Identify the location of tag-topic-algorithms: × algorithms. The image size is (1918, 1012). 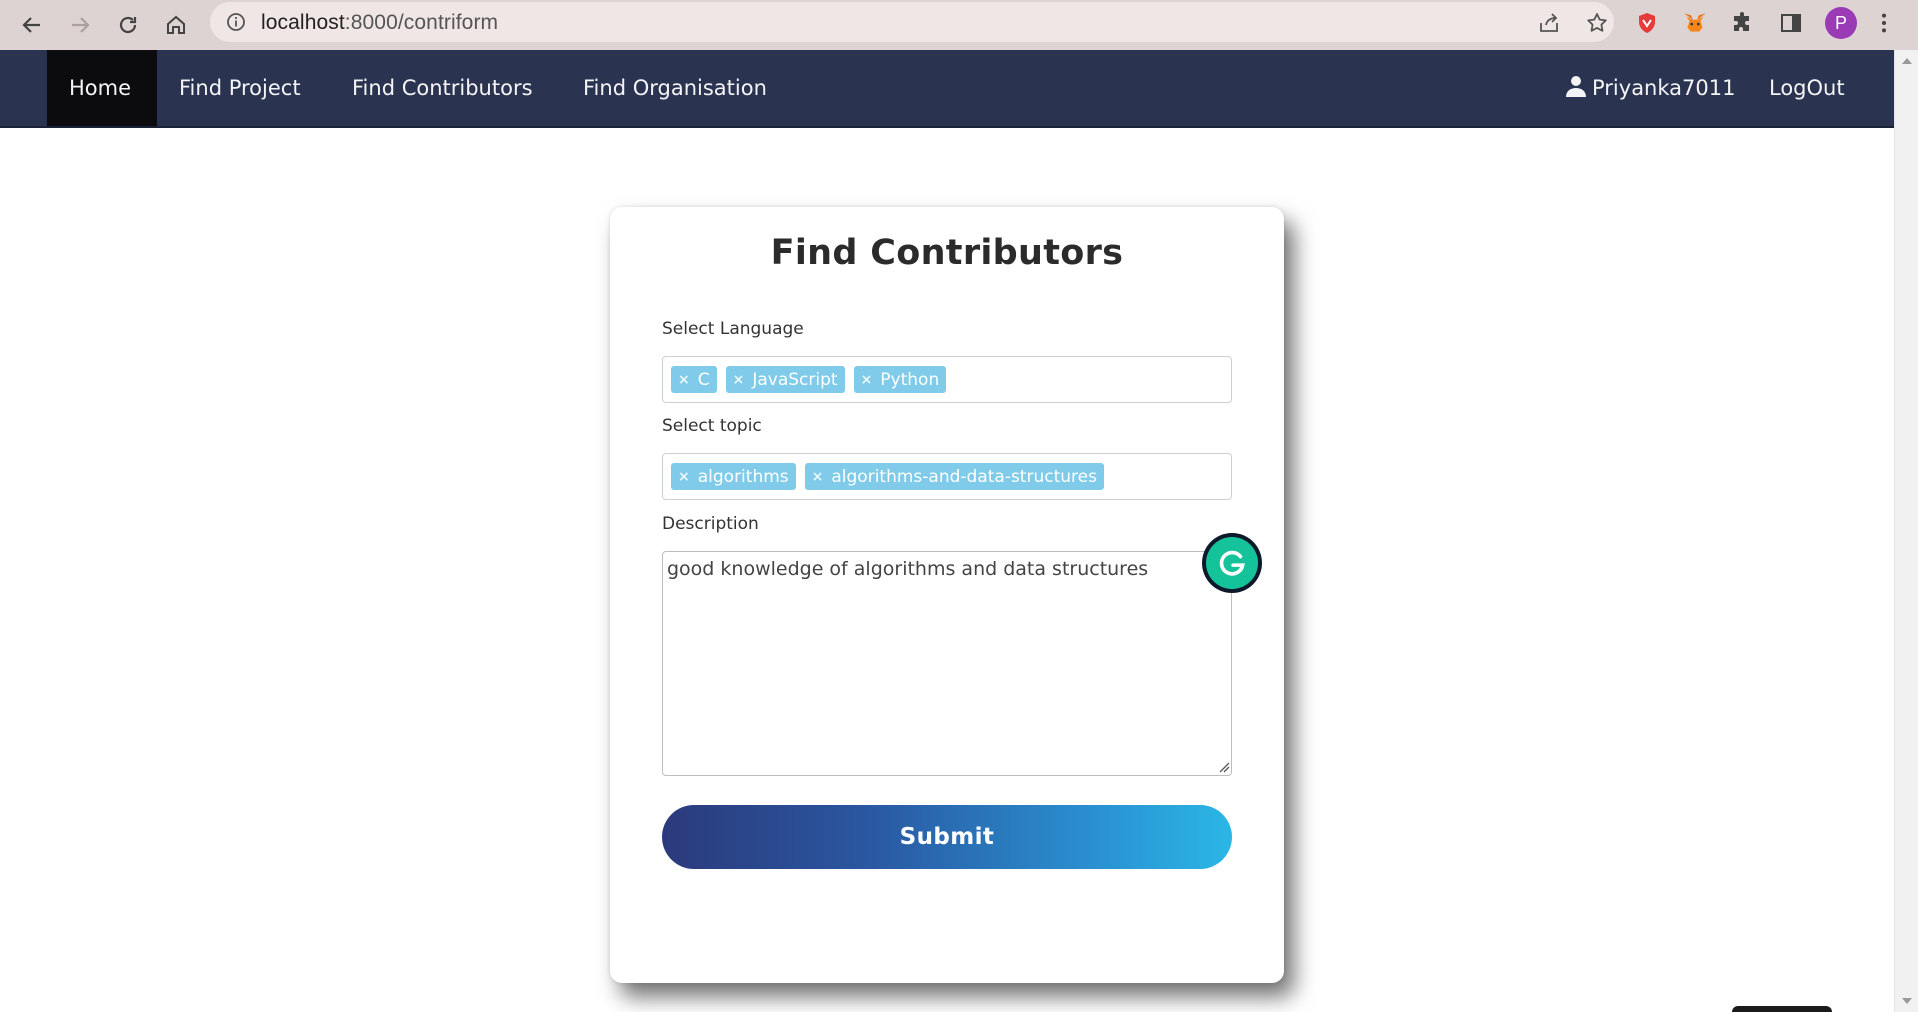
(733, 476).